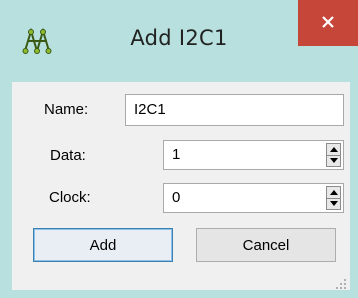  What do you see at coordinates (176, 197) in the screenshot?
I see `clock-value: 0` at bounding box center [176, 197].